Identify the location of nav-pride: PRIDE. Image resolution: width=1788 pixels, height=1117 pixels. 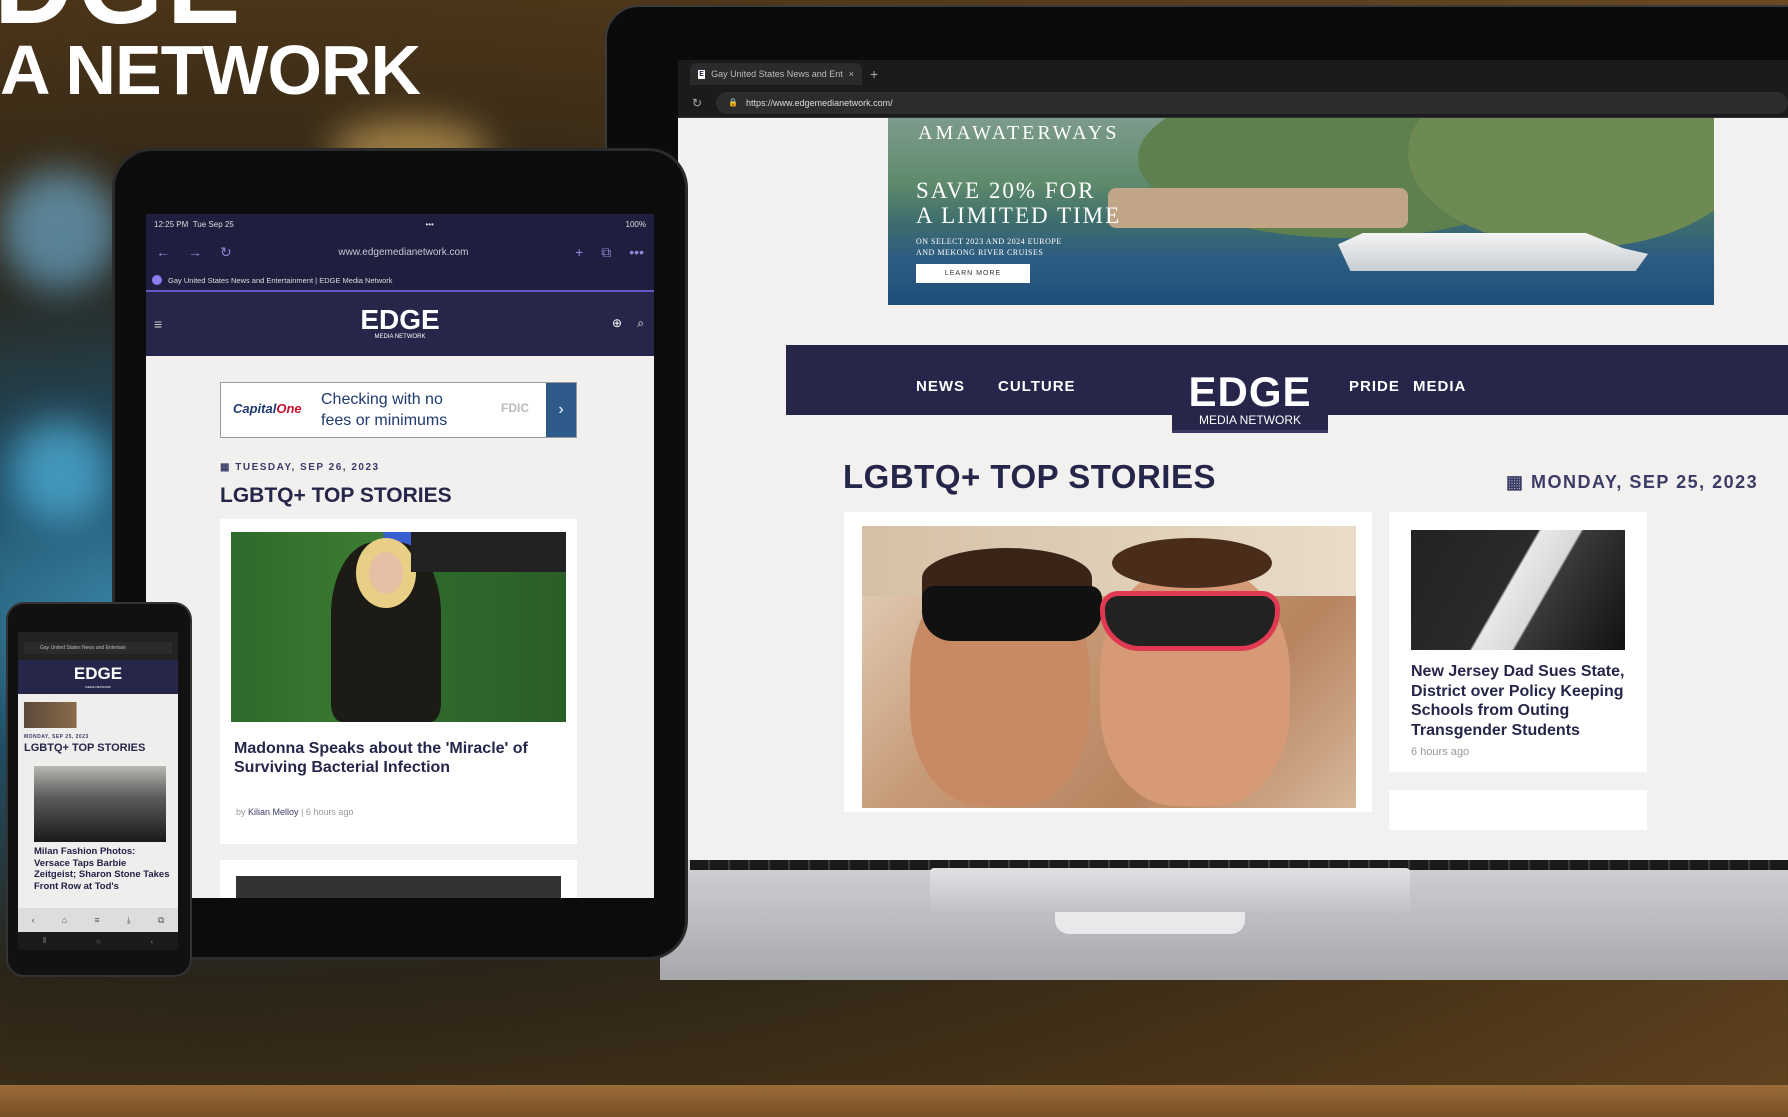
(1374, 386).